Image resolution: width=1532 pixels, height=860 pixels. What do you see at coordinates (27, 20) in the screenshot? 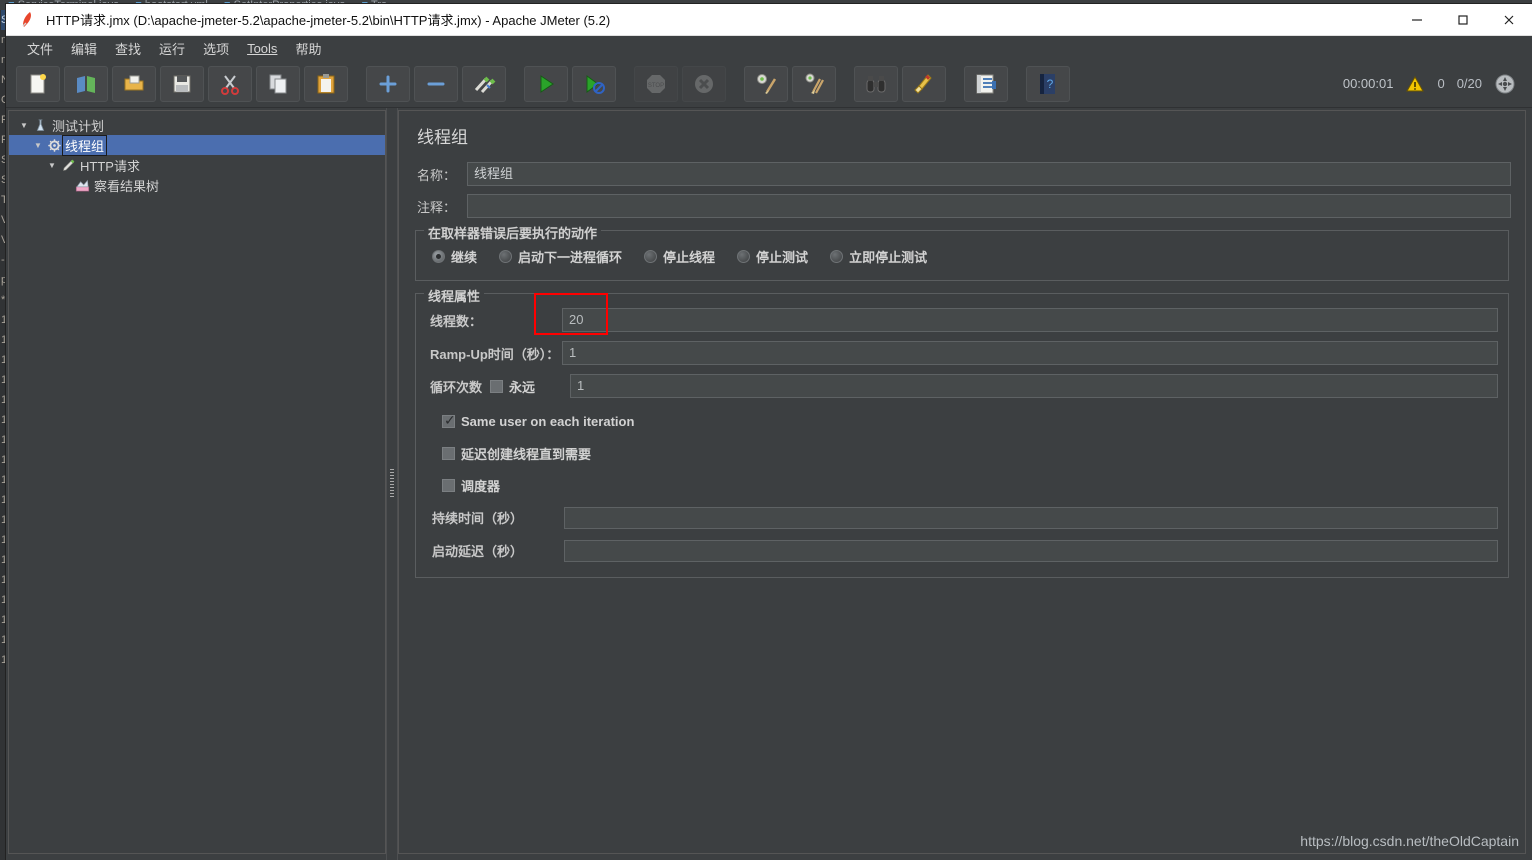
I see `jmeter-feather-icon` at bounding box center [27, 20].